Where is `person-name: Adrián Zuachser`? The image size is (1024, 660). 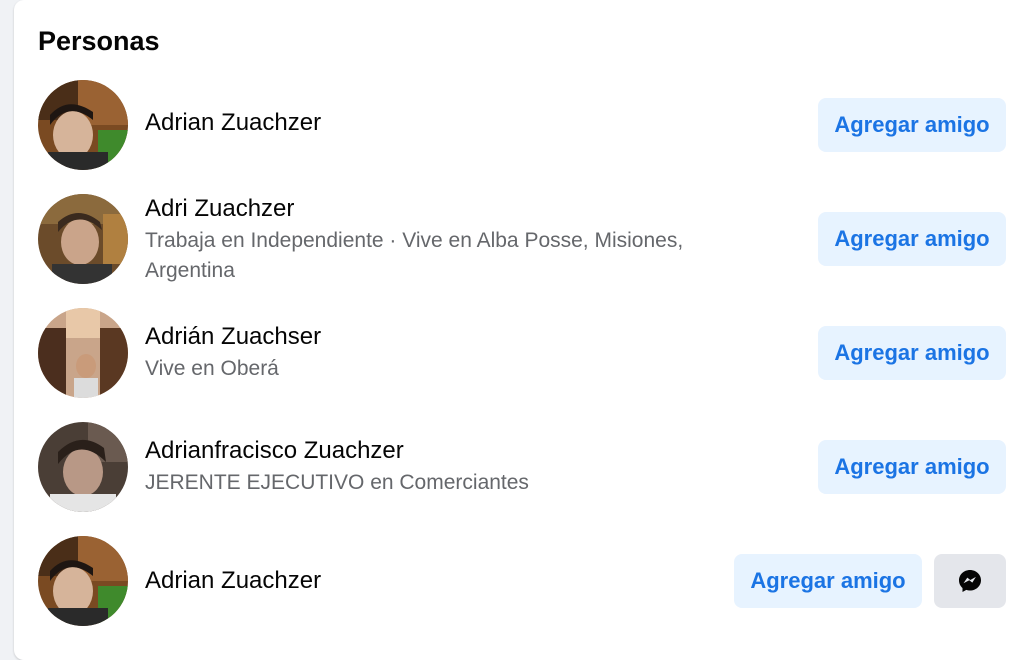 person-name: Adrián Zuachser is located at coordinates (440, 337).